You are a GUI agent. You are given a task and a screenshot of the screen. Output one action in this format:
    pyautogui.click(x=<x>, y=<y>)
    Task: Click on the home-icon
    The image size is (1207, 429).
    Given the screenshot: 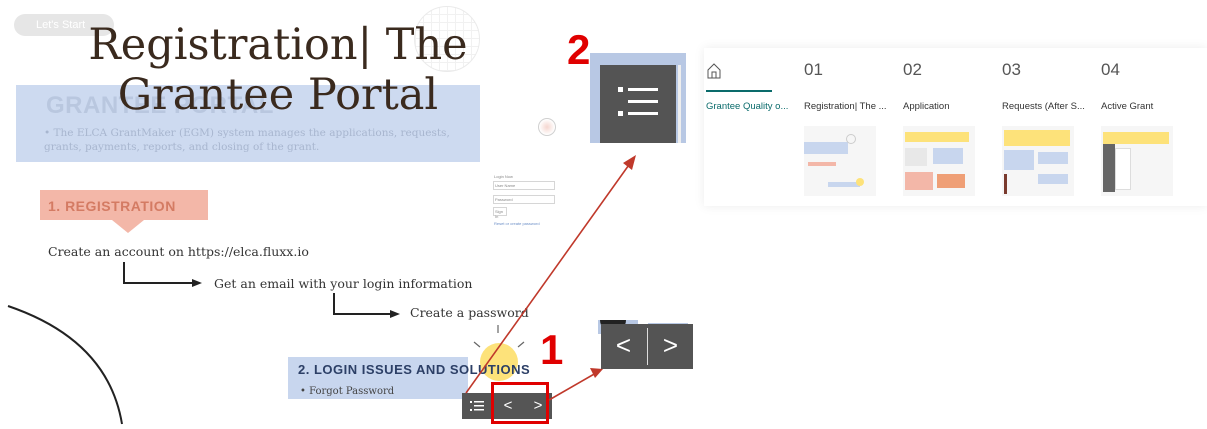 What is the action you would take?
    pyautogui.click(x=714, y=71)
    